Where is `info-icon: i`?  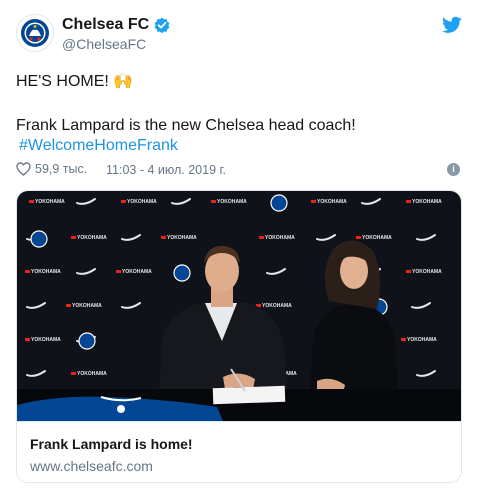
info-icon: i is located at coordinates (453, 169).